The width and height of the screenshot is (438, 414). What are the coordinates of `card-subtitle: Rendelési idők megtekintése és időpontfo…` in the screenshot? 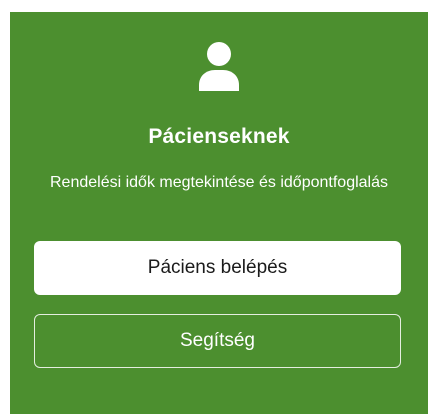 It's located at (219, 182).